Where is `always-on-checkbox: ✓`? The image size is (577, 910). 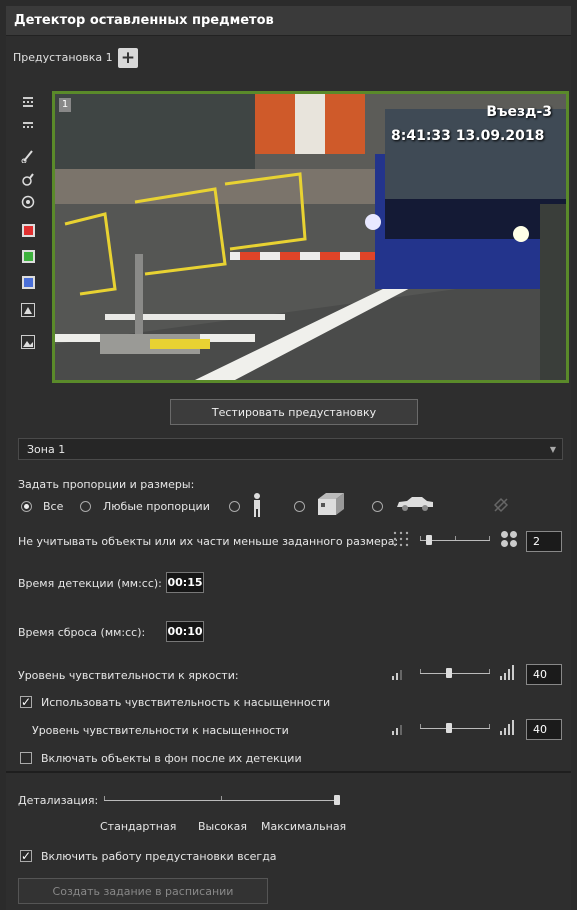
always-on-checkbox: ✓ is located at coordinates (26, 856).